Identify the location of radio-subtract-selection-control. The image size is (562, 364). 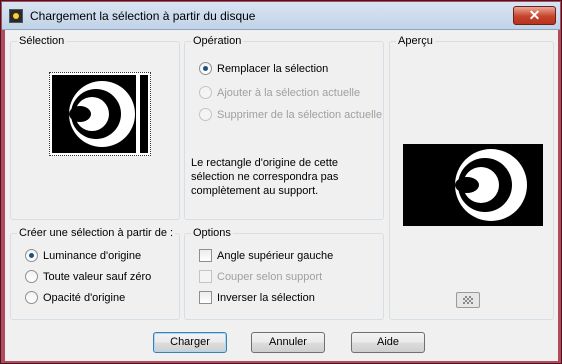
(205, 114).